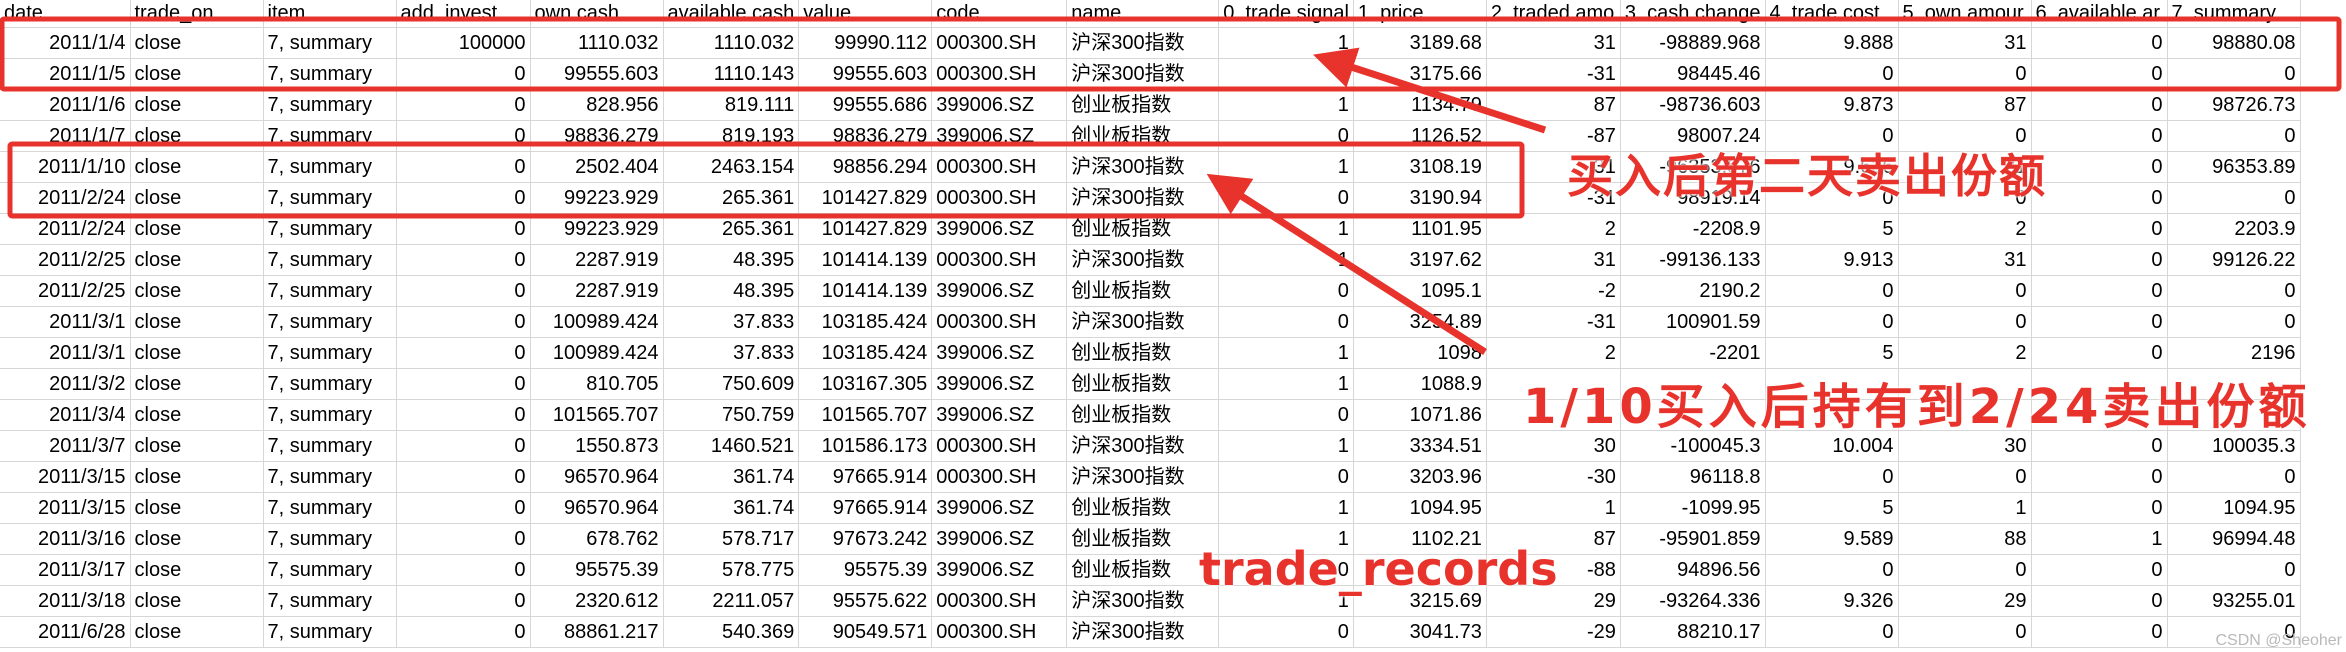 Image resolution: width=2346 pixels, height=652 pixels. What do you see at coordinates (1832, 539) in the screenshot?
I see `table-cell: 9.589` at bounding box center [1832, 539].